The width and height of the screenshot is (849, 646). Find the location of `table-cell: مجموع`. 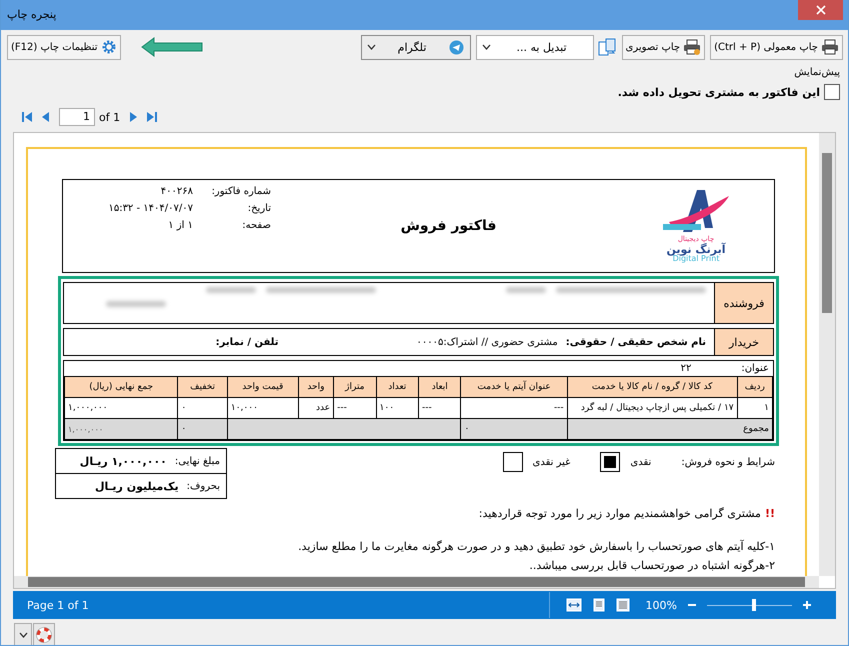

table-cell: مجموع is located at coordinates (669, 429).